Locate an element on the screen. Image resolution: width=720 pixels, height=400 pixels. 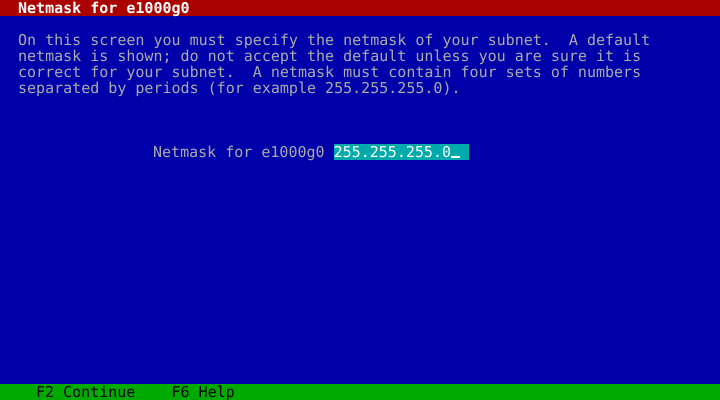
function-key-label: F2_Continue is located at coordinates (86, 392).